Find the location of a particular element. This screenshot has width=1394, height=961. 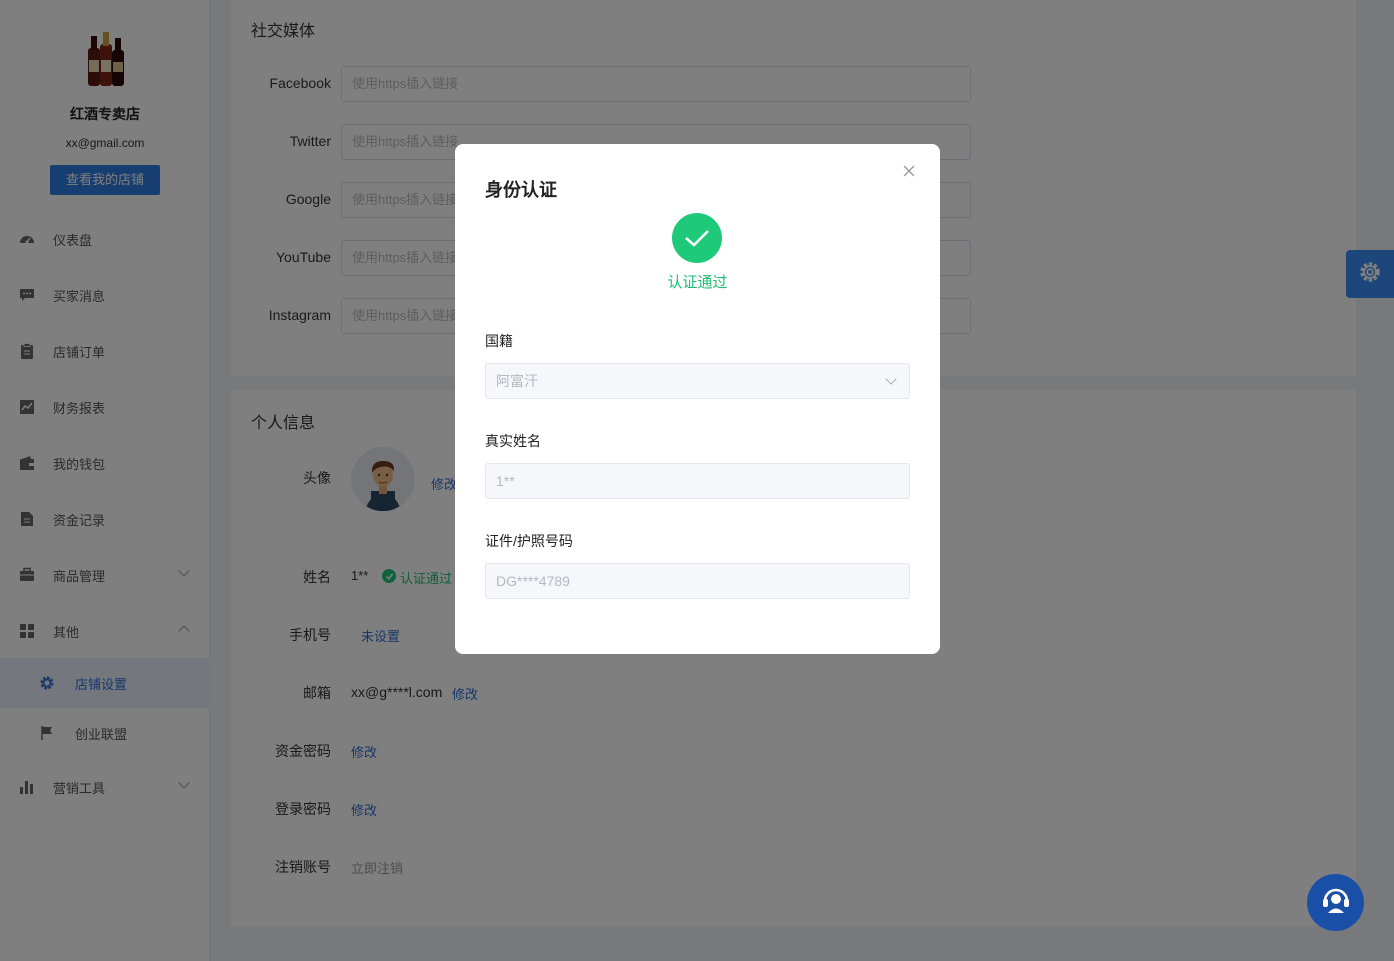

chevron-down-icon is located at coordinates (891, 379).